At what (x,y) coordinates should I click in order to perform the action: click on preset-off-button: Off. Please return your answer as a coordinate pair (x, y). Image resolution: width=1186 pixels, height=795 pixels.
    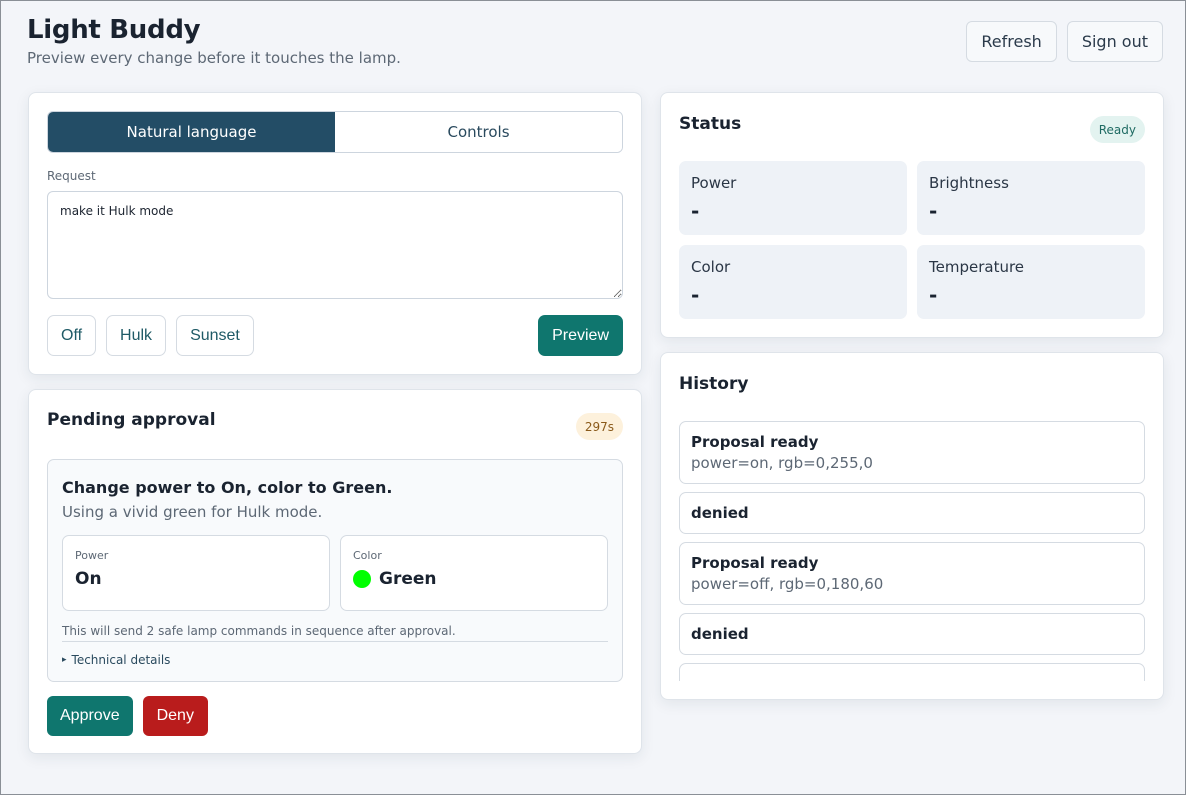
    Looking at the image, I should click on (72, 335).